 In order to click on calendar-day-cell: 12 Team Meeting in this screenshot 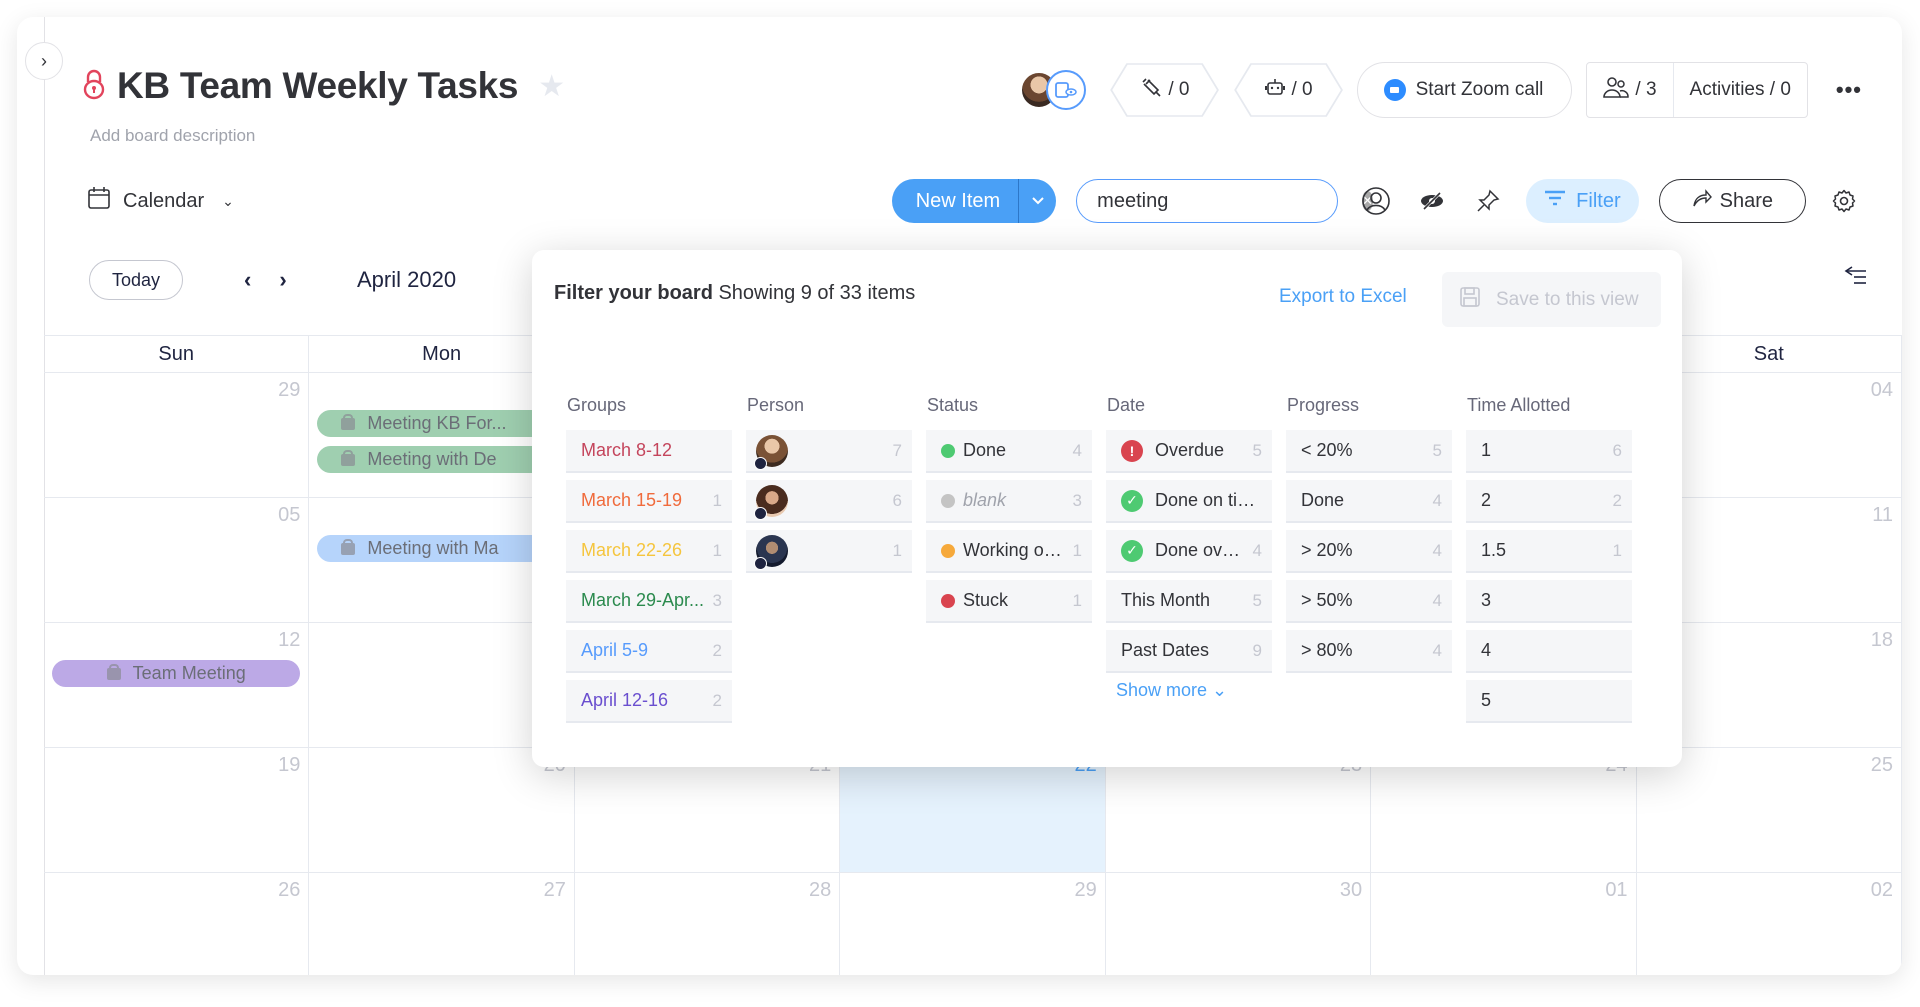, I will do `click(177, 685)`.